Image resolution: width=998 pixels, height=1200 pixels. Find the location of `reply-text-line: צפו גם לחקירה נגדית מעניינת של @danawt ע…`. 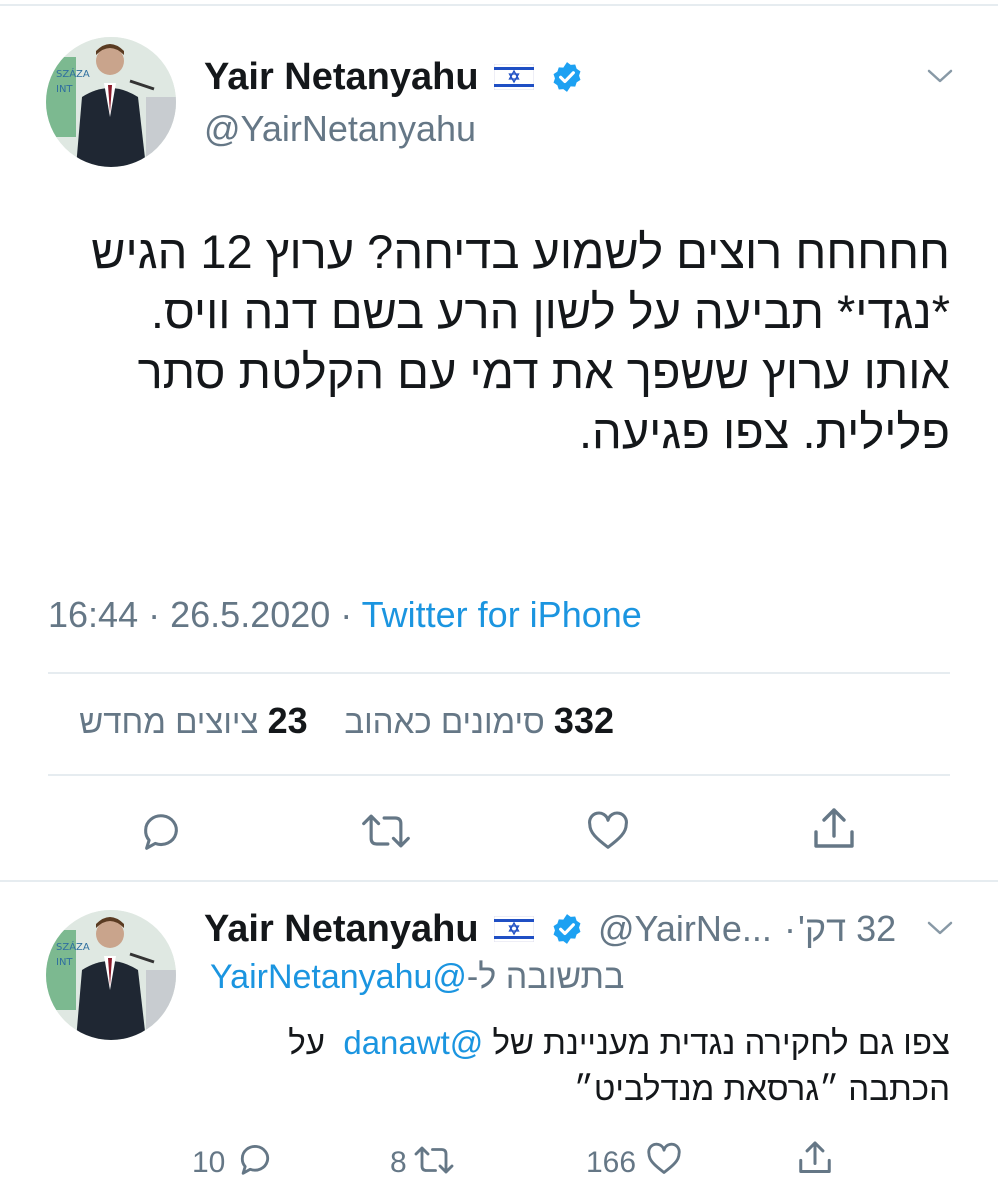

reply-text-line: צפו גם לחקירה נגדית מעניינת של @danawt ע… is located at coordinates (580, 1043).